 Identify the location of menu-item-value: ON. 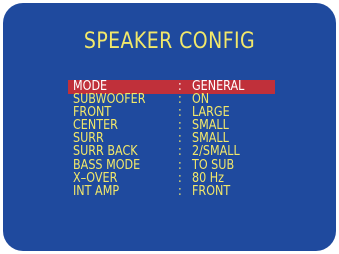
(201, 100).